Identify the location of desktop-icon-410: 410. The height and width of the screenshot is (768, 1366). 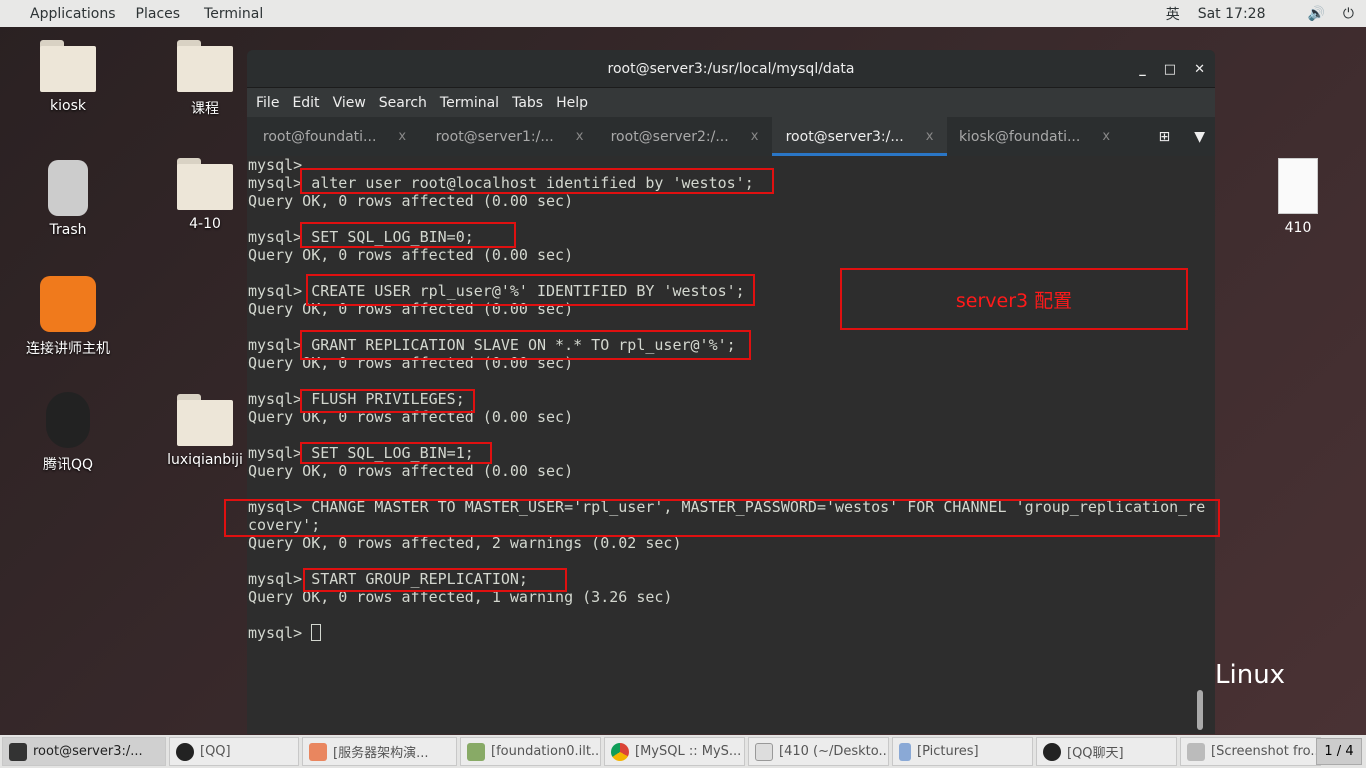
(1298, 197).